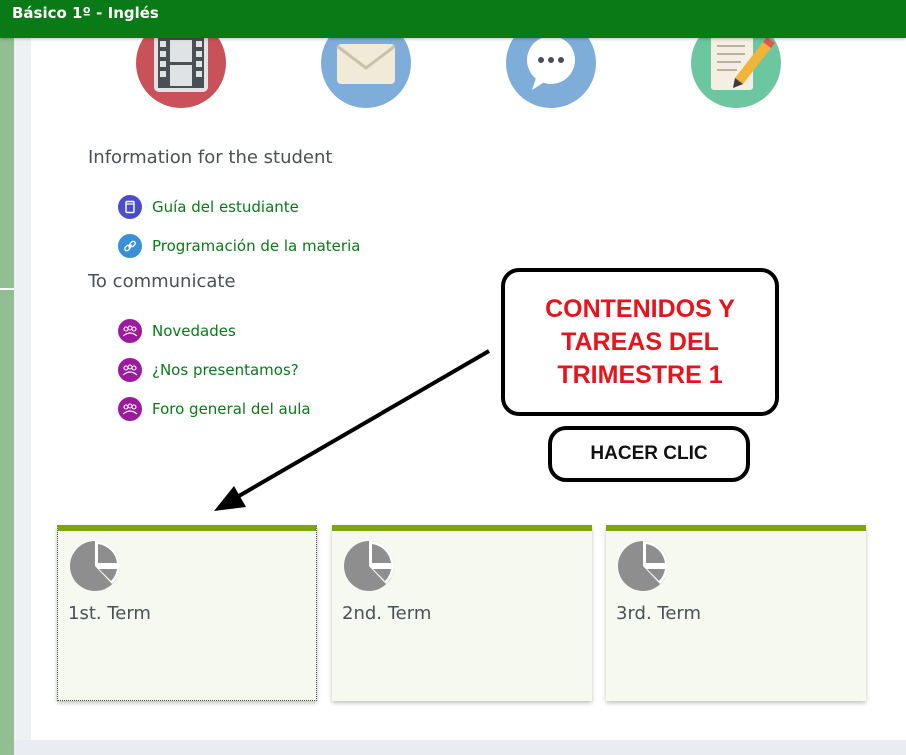 Image resolution: width=906 pixels, height=755 pixels. I want to click on term-card-1: 1st. Term, so click(187, 613).